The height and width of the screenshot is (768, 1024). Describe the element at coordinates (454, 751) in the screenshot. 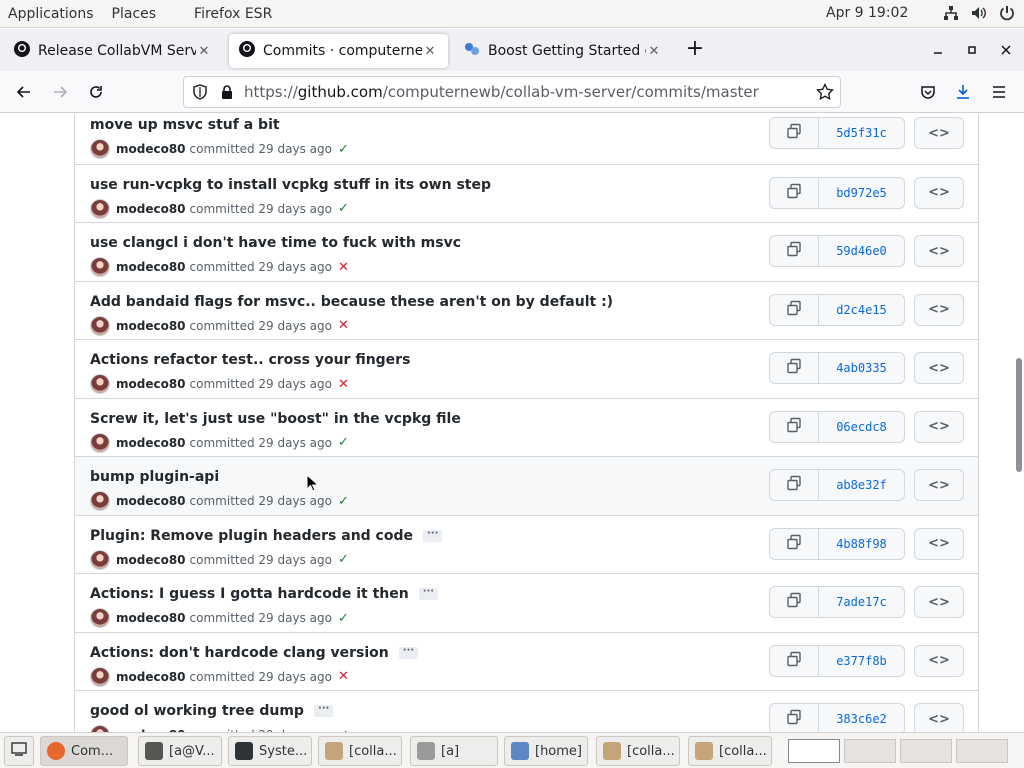

I see `taskbar-window-button: [a]` at that location.